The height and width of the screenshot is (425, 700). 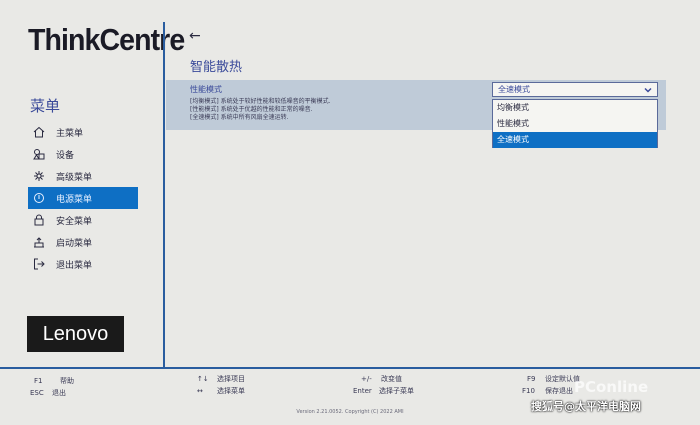 I want to click on sidebar-item-main: 主菜单, so click(x=83, y=132).